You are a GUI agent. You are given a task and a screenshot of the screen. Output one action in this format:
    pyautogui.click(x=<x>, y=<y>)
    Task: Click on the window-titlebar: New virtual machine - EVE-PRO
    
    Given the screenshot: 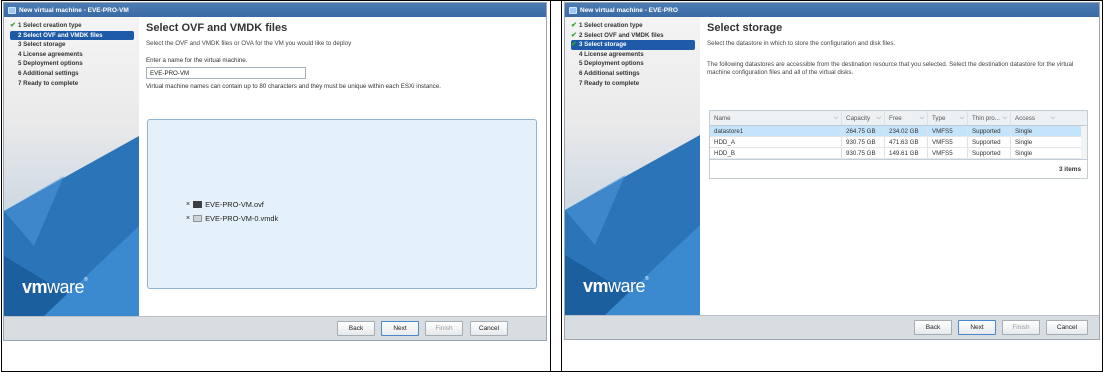 What is the action you would take?
    pyautogui.click(x=832, y=10)
    